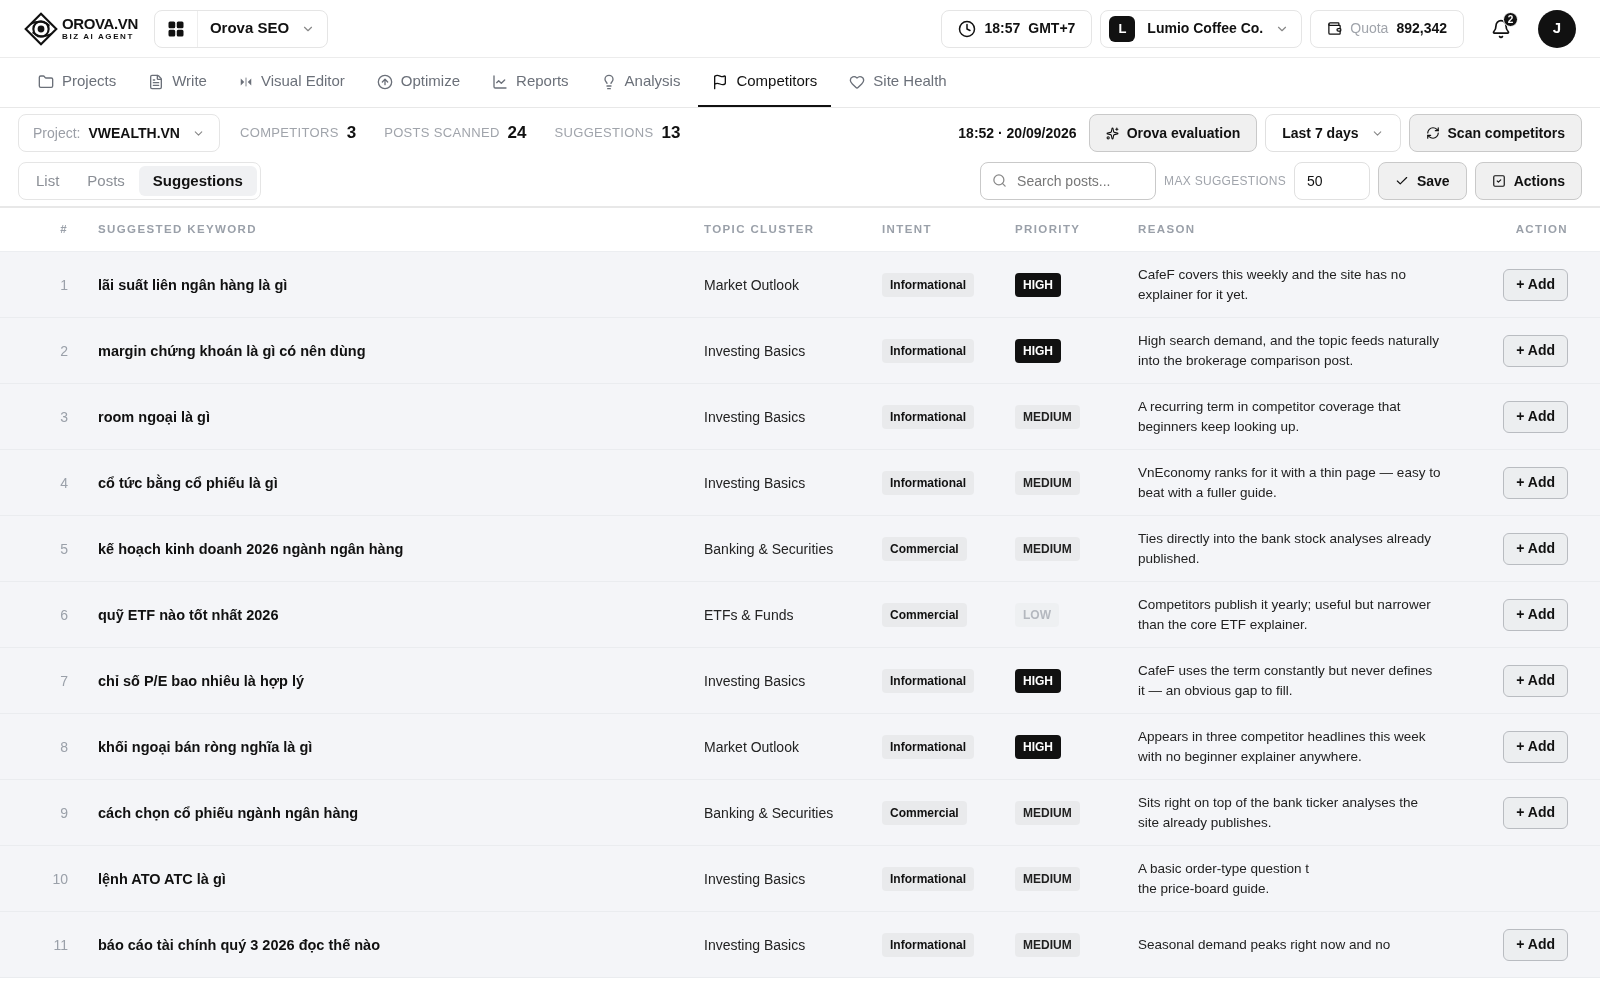 Image resolution: width=1600 pixels, height=1000 pixels. What do you see at coordinates (77, 82) in the screenshot?
I see `nav-tab: Projects` at bounding box center [77, 82].